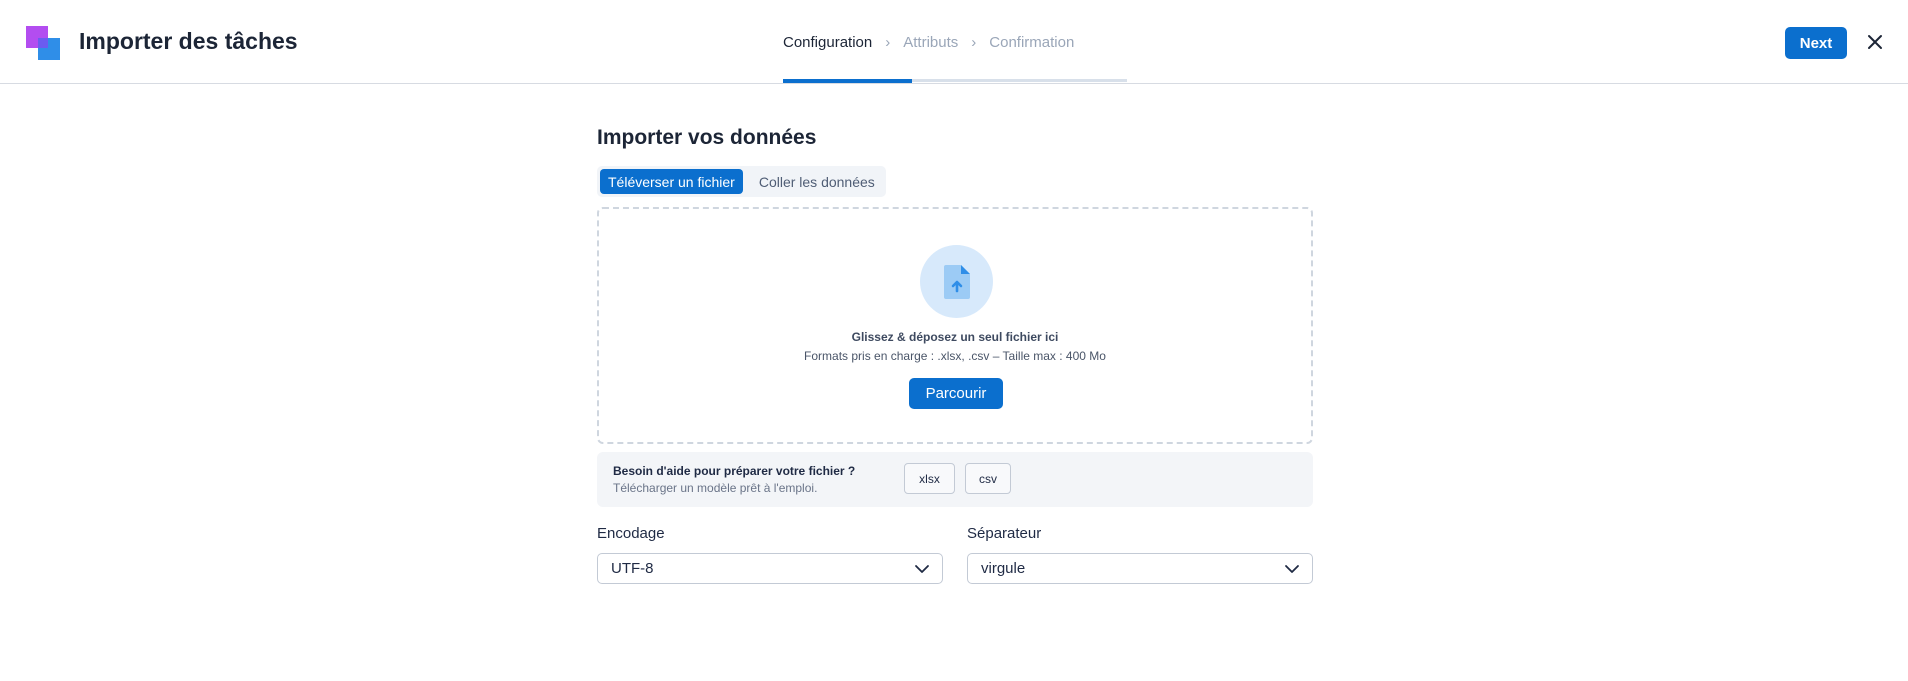 The width and height of the screenshot is (1908, 681). I want to click on encoding-value: UTF-8, so click(632, 568).